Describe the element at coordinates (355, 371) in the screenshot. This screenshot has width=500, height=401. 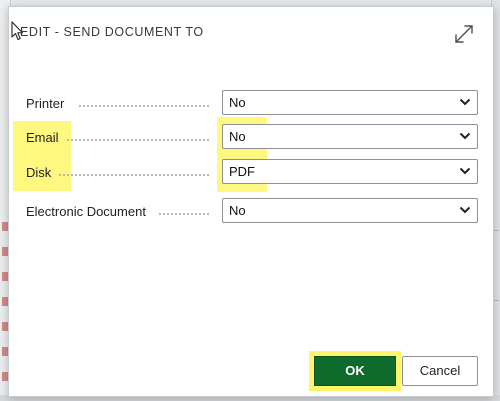
I see `ok-button: OK` at that location.